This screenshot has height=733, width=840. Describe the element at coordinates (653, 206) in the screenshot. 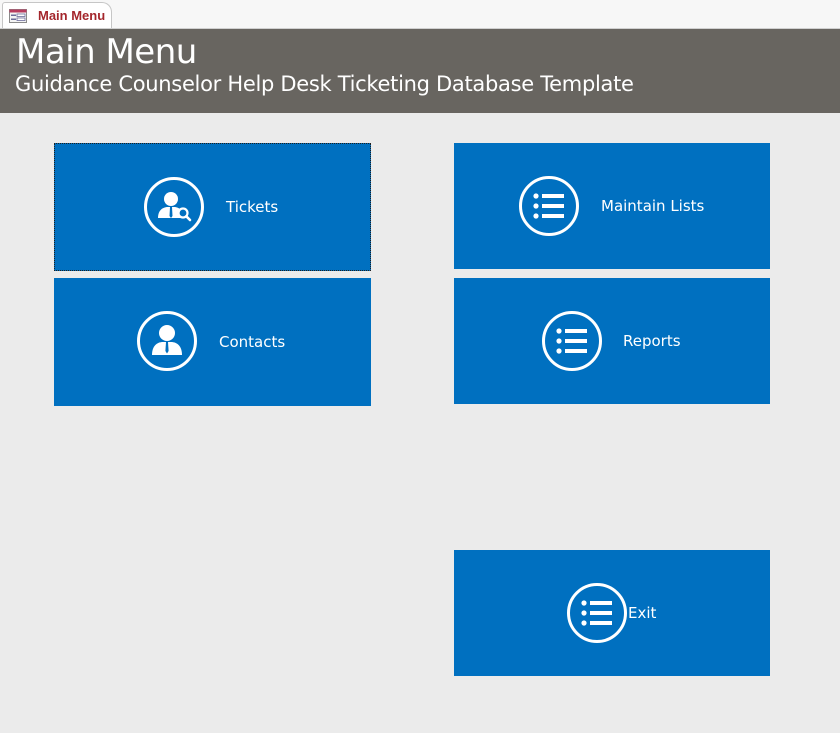

I see `maintain-lists-label: Maintain Lists` at that location.